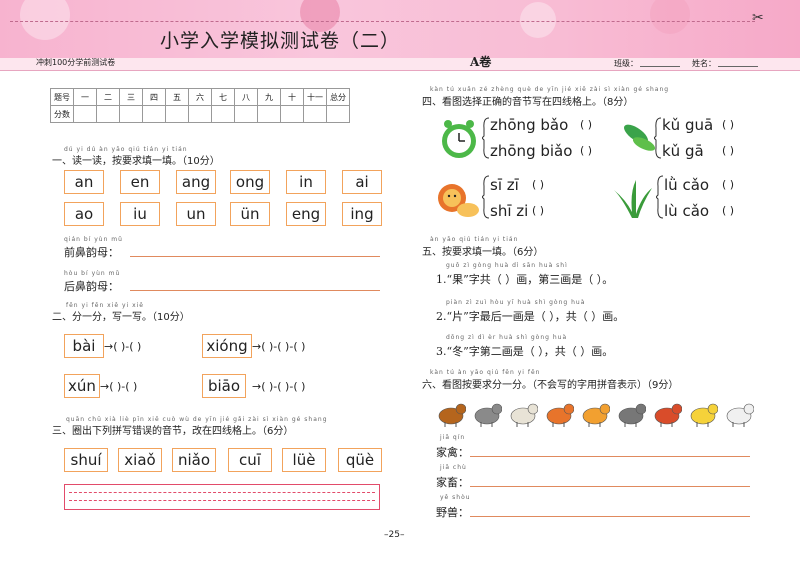 This screenshot has height=566, width=800. I want to click on section4-title: 四、看图选择正确的音节写在四线格上。（8分）, so click(528, 102).